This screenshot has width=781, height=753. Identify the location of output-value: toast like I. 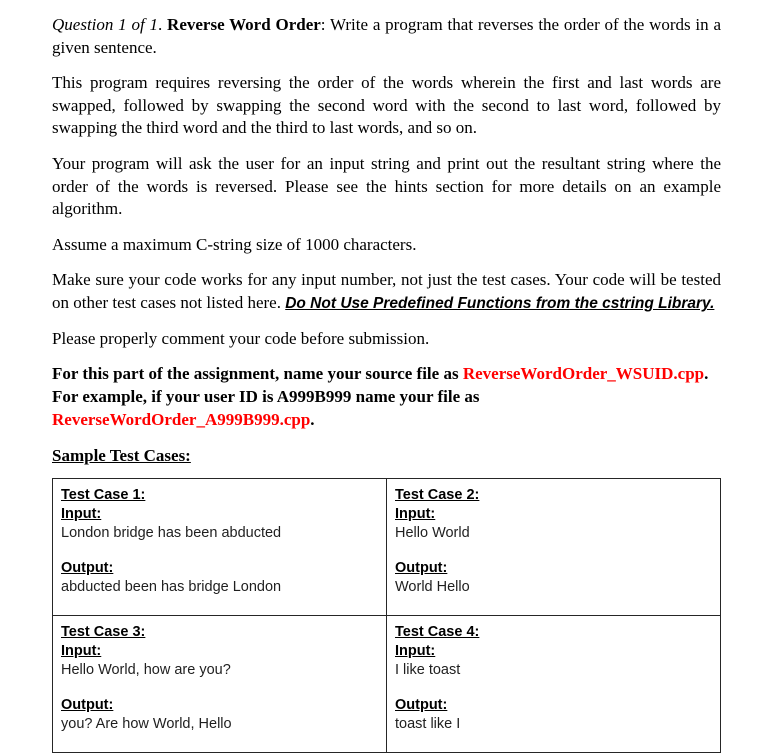
(428, 723).